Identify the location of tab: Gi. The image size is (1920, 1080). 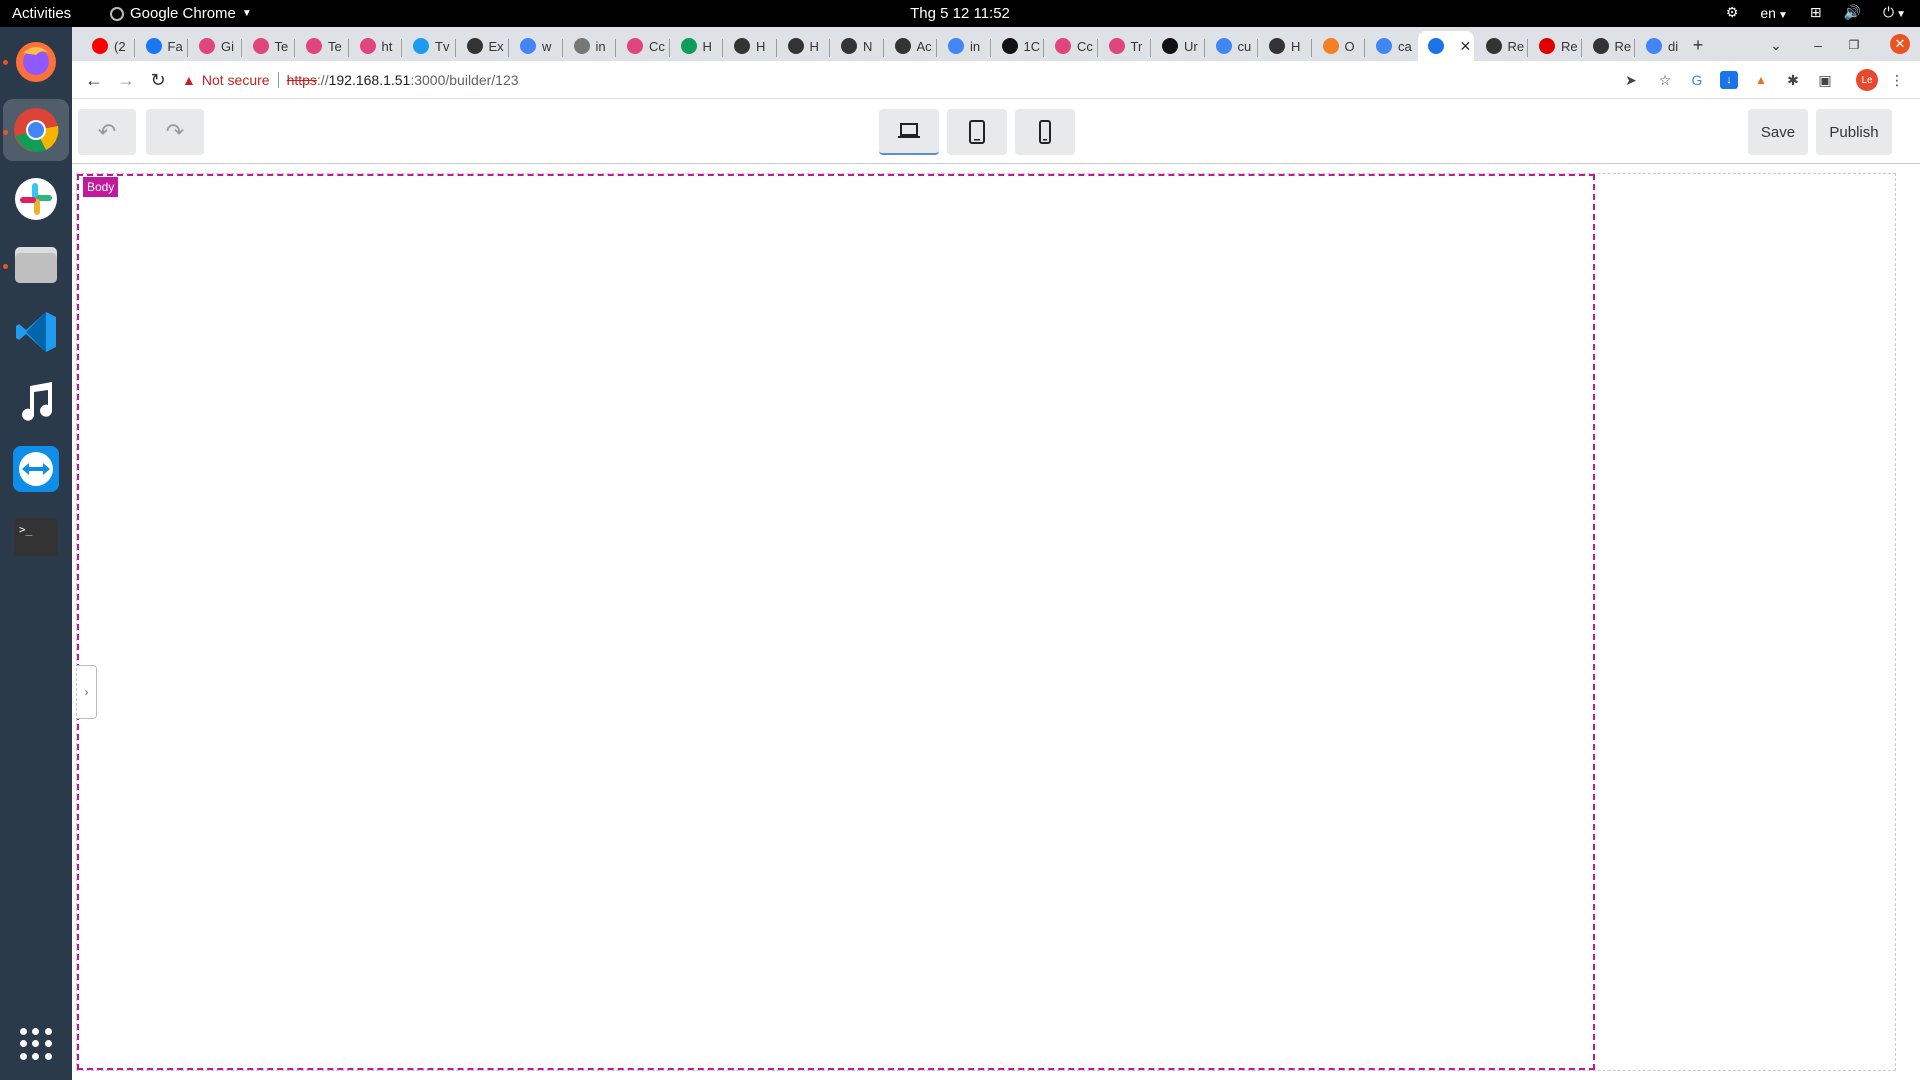
(214, 46).